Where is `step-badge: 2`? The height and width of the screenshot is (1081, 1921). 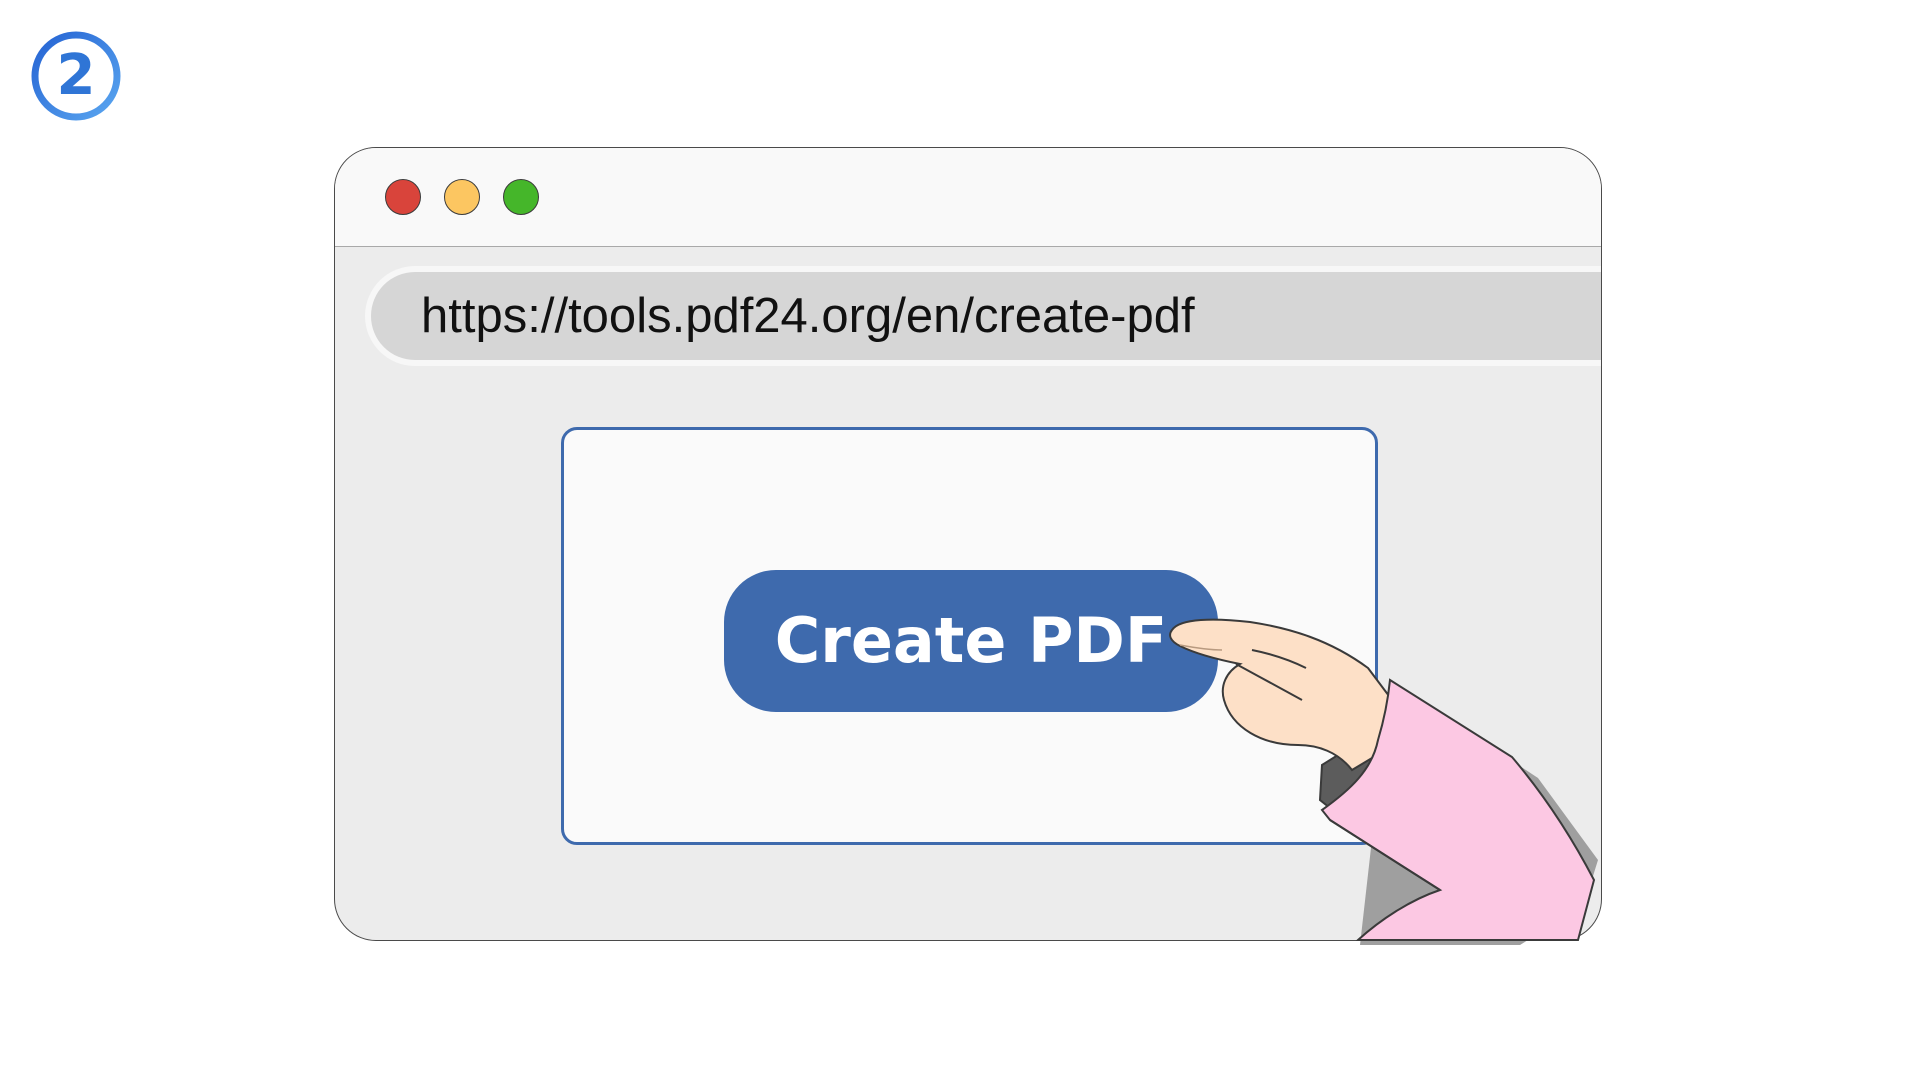 step-badge: 2 is located at coordinates (76, 76).